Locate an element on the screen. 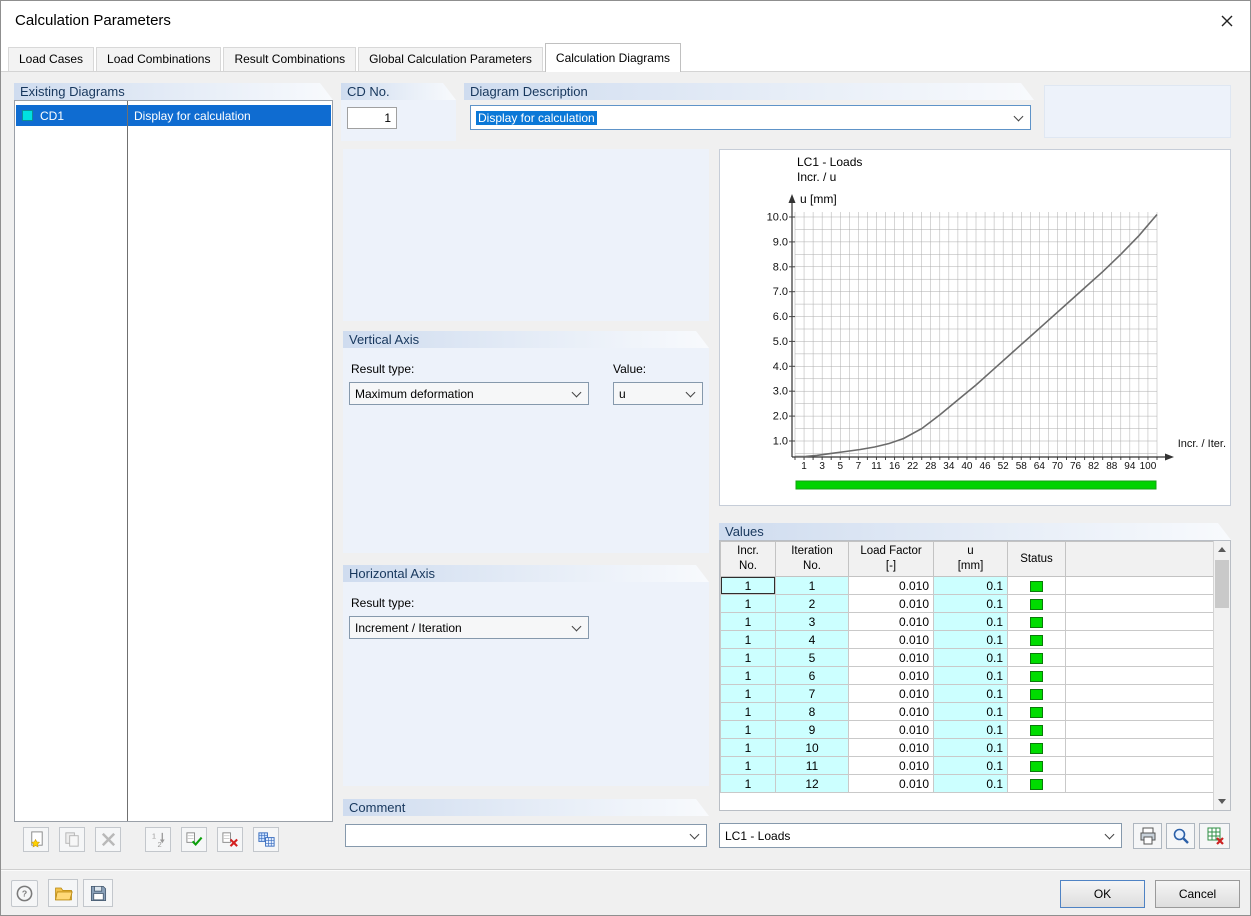 The height and width of the screenshot is (916, 1251). new-diagram-button is located at coordinates (36, 839).